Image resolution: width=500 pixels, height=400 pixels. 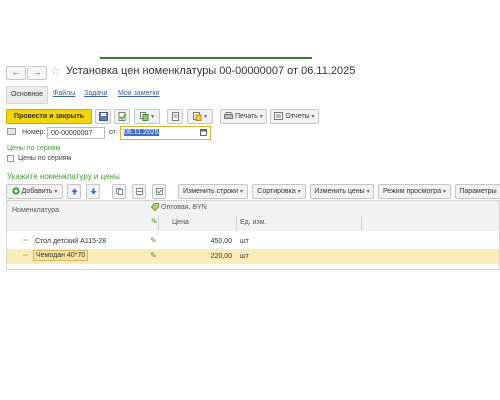 I want to click on print-button: Печать ▾, so click(x=243, y=116).